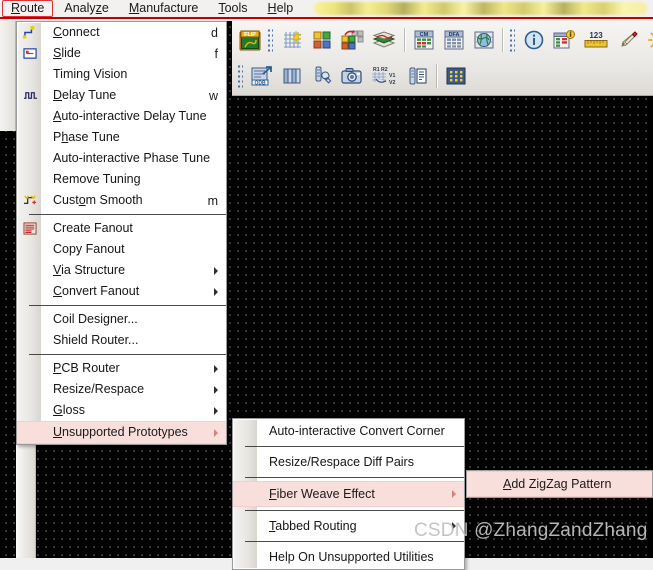 This screenshot has width=653, height=570. What do you see at coordinates (480, 8) in the screenshot?
I see `redacted-title-region` at bounding box center [480, 8].